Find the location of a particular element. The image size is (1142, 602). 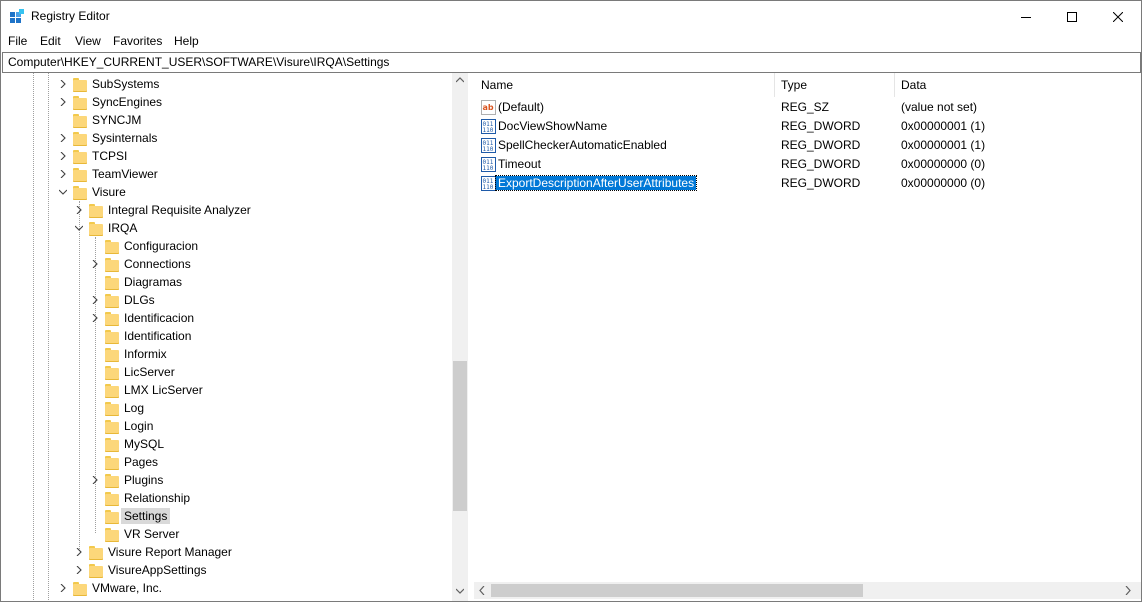

tree-item-label: Relationship is located at coordinates (157, 498).